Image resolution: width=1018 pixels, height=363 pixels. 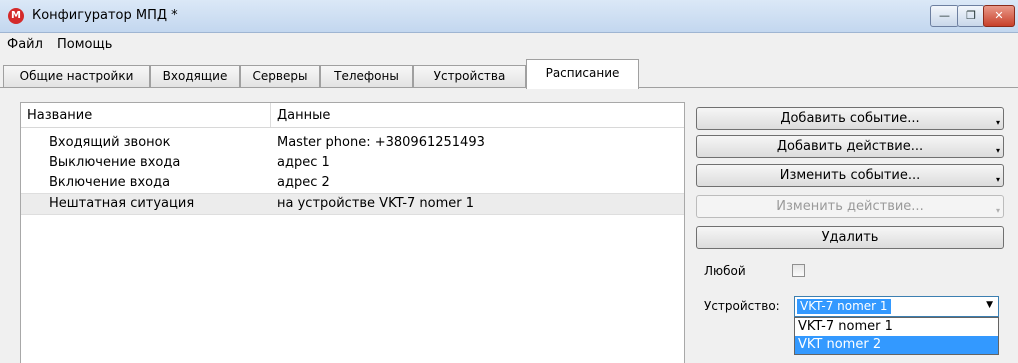 What do you see at coordinates (509, 44) in the screenshot?
I see `menu-bar: Файл Помощь` at bounding box center [509, 44].